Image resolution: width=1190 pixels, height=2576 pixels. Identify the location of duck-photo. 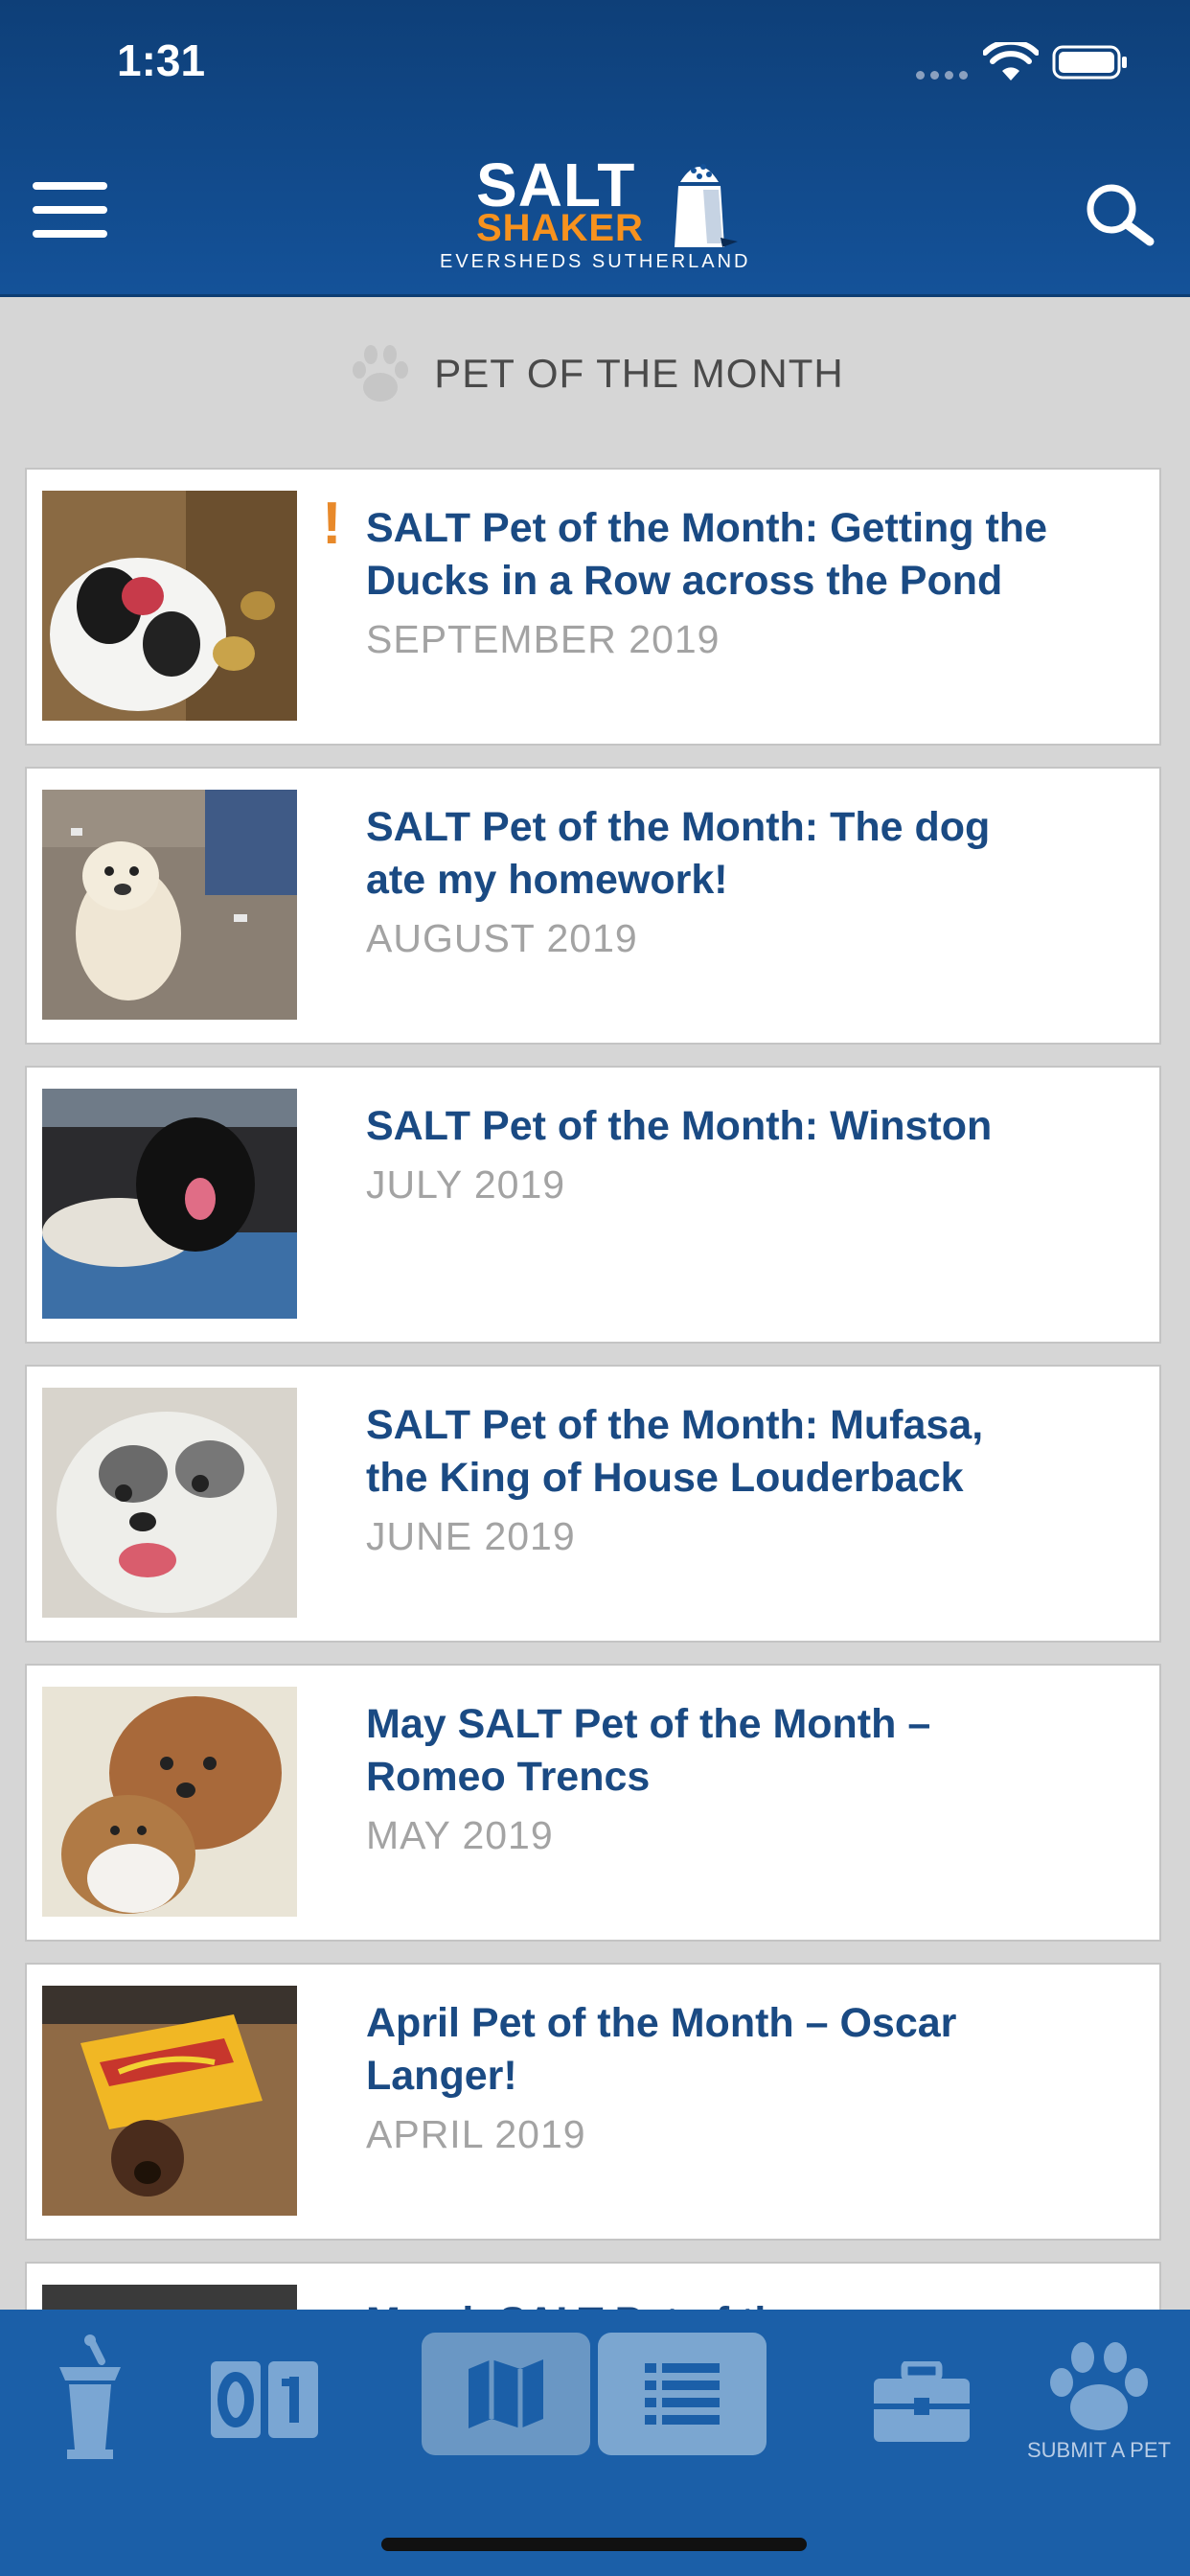
(170, 606).